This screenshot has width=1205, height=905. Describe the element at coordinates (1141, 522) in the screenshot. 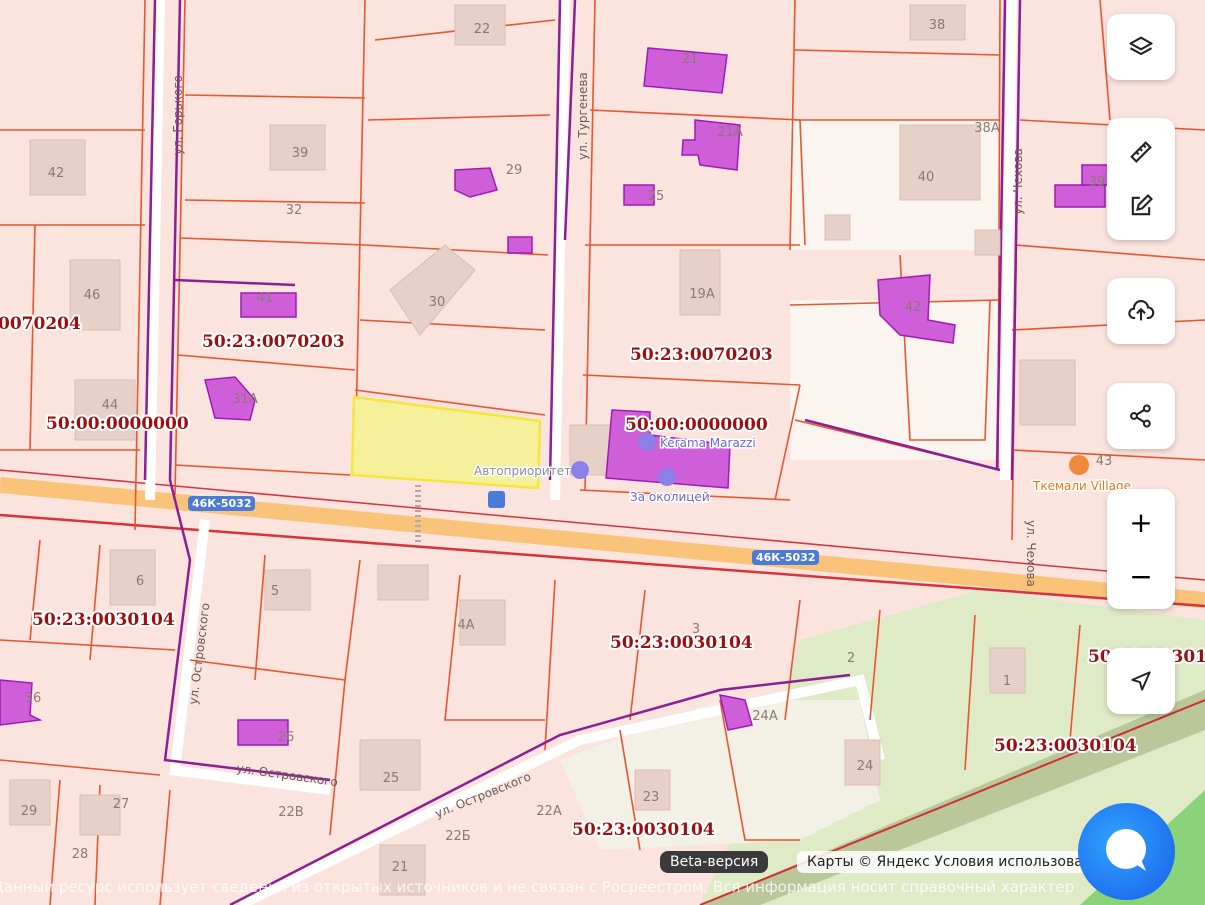

I see `zoom-in-button: +` at that location.